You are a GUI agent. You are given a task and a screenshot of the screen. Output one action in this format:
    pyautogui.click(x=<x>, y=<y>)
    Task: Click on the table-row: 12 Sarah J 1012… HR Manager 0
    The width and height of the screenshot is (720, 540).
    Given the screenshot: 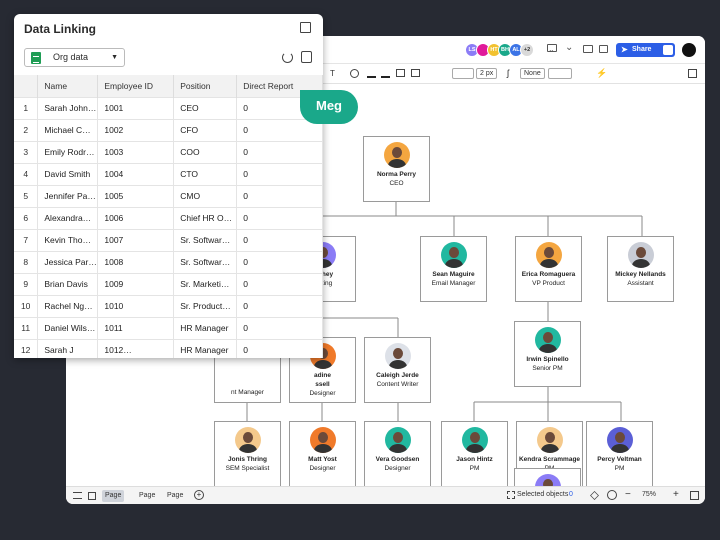 What is the action you would take?
    pyautogui.click(x=168, y=348)
    